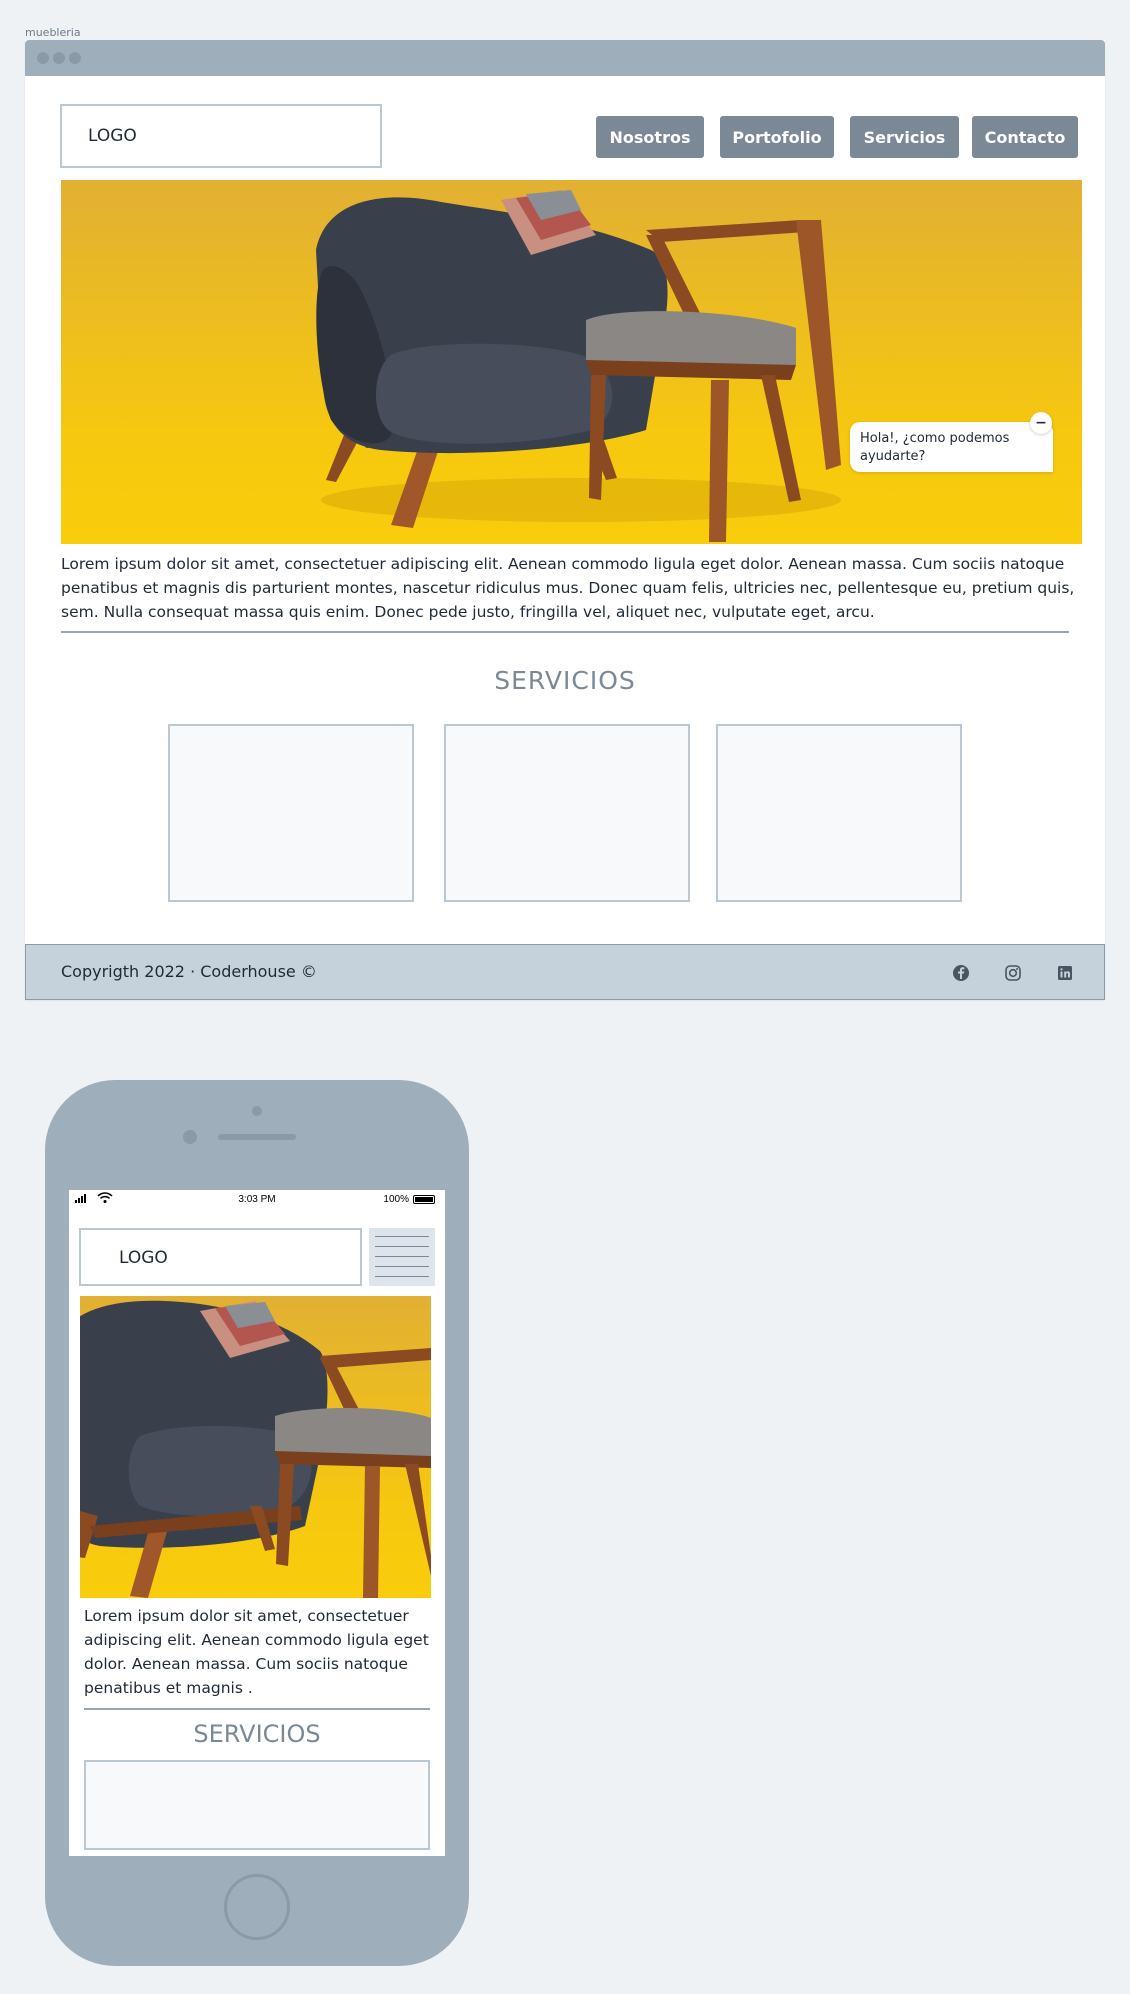 This screenshot has width=1130, height=1994. I want to click on nav-servicios-button: Servicios, so click(904, 137).